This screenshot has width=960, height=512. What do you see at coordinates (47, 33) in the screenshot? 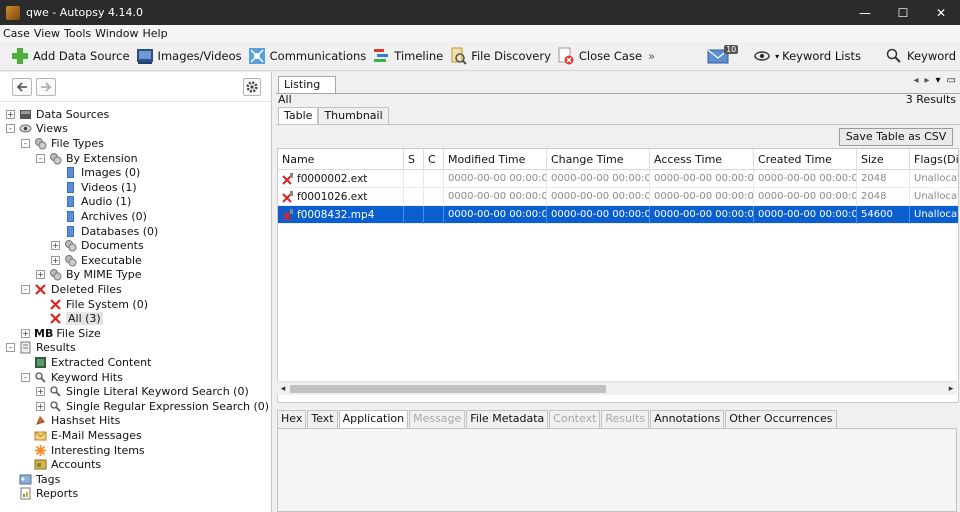
I see `menu-view: View` at bounding box center [47, 33].